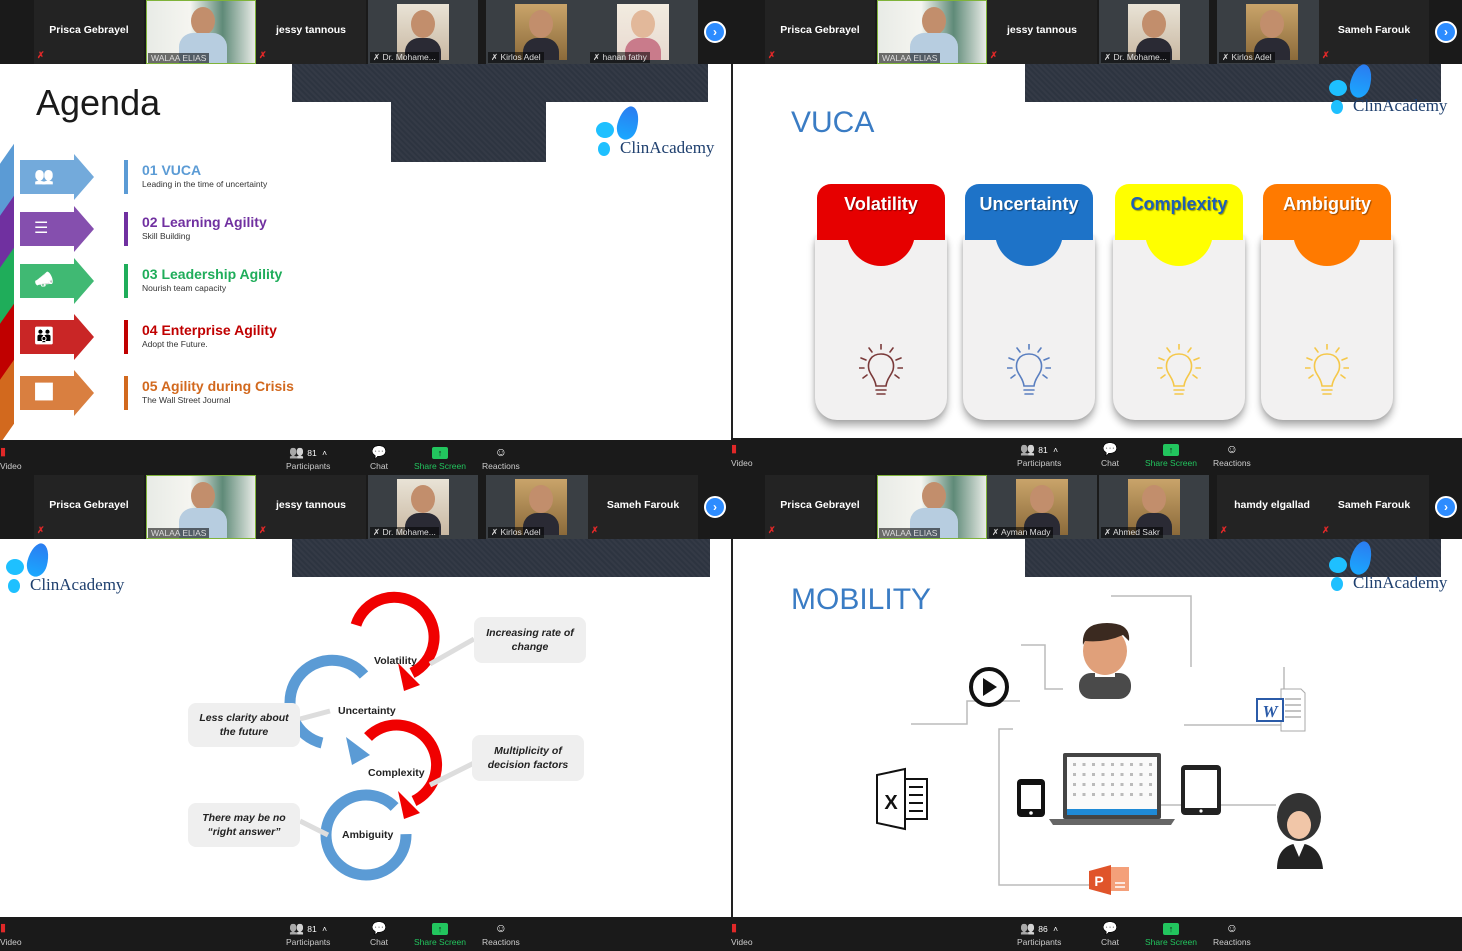 This screenshot has height=951, width=1462. What do you see at coordinates (44, 392) in the screenshot?
I see `chart-icon: 📈` at bounding box center [44, 392].